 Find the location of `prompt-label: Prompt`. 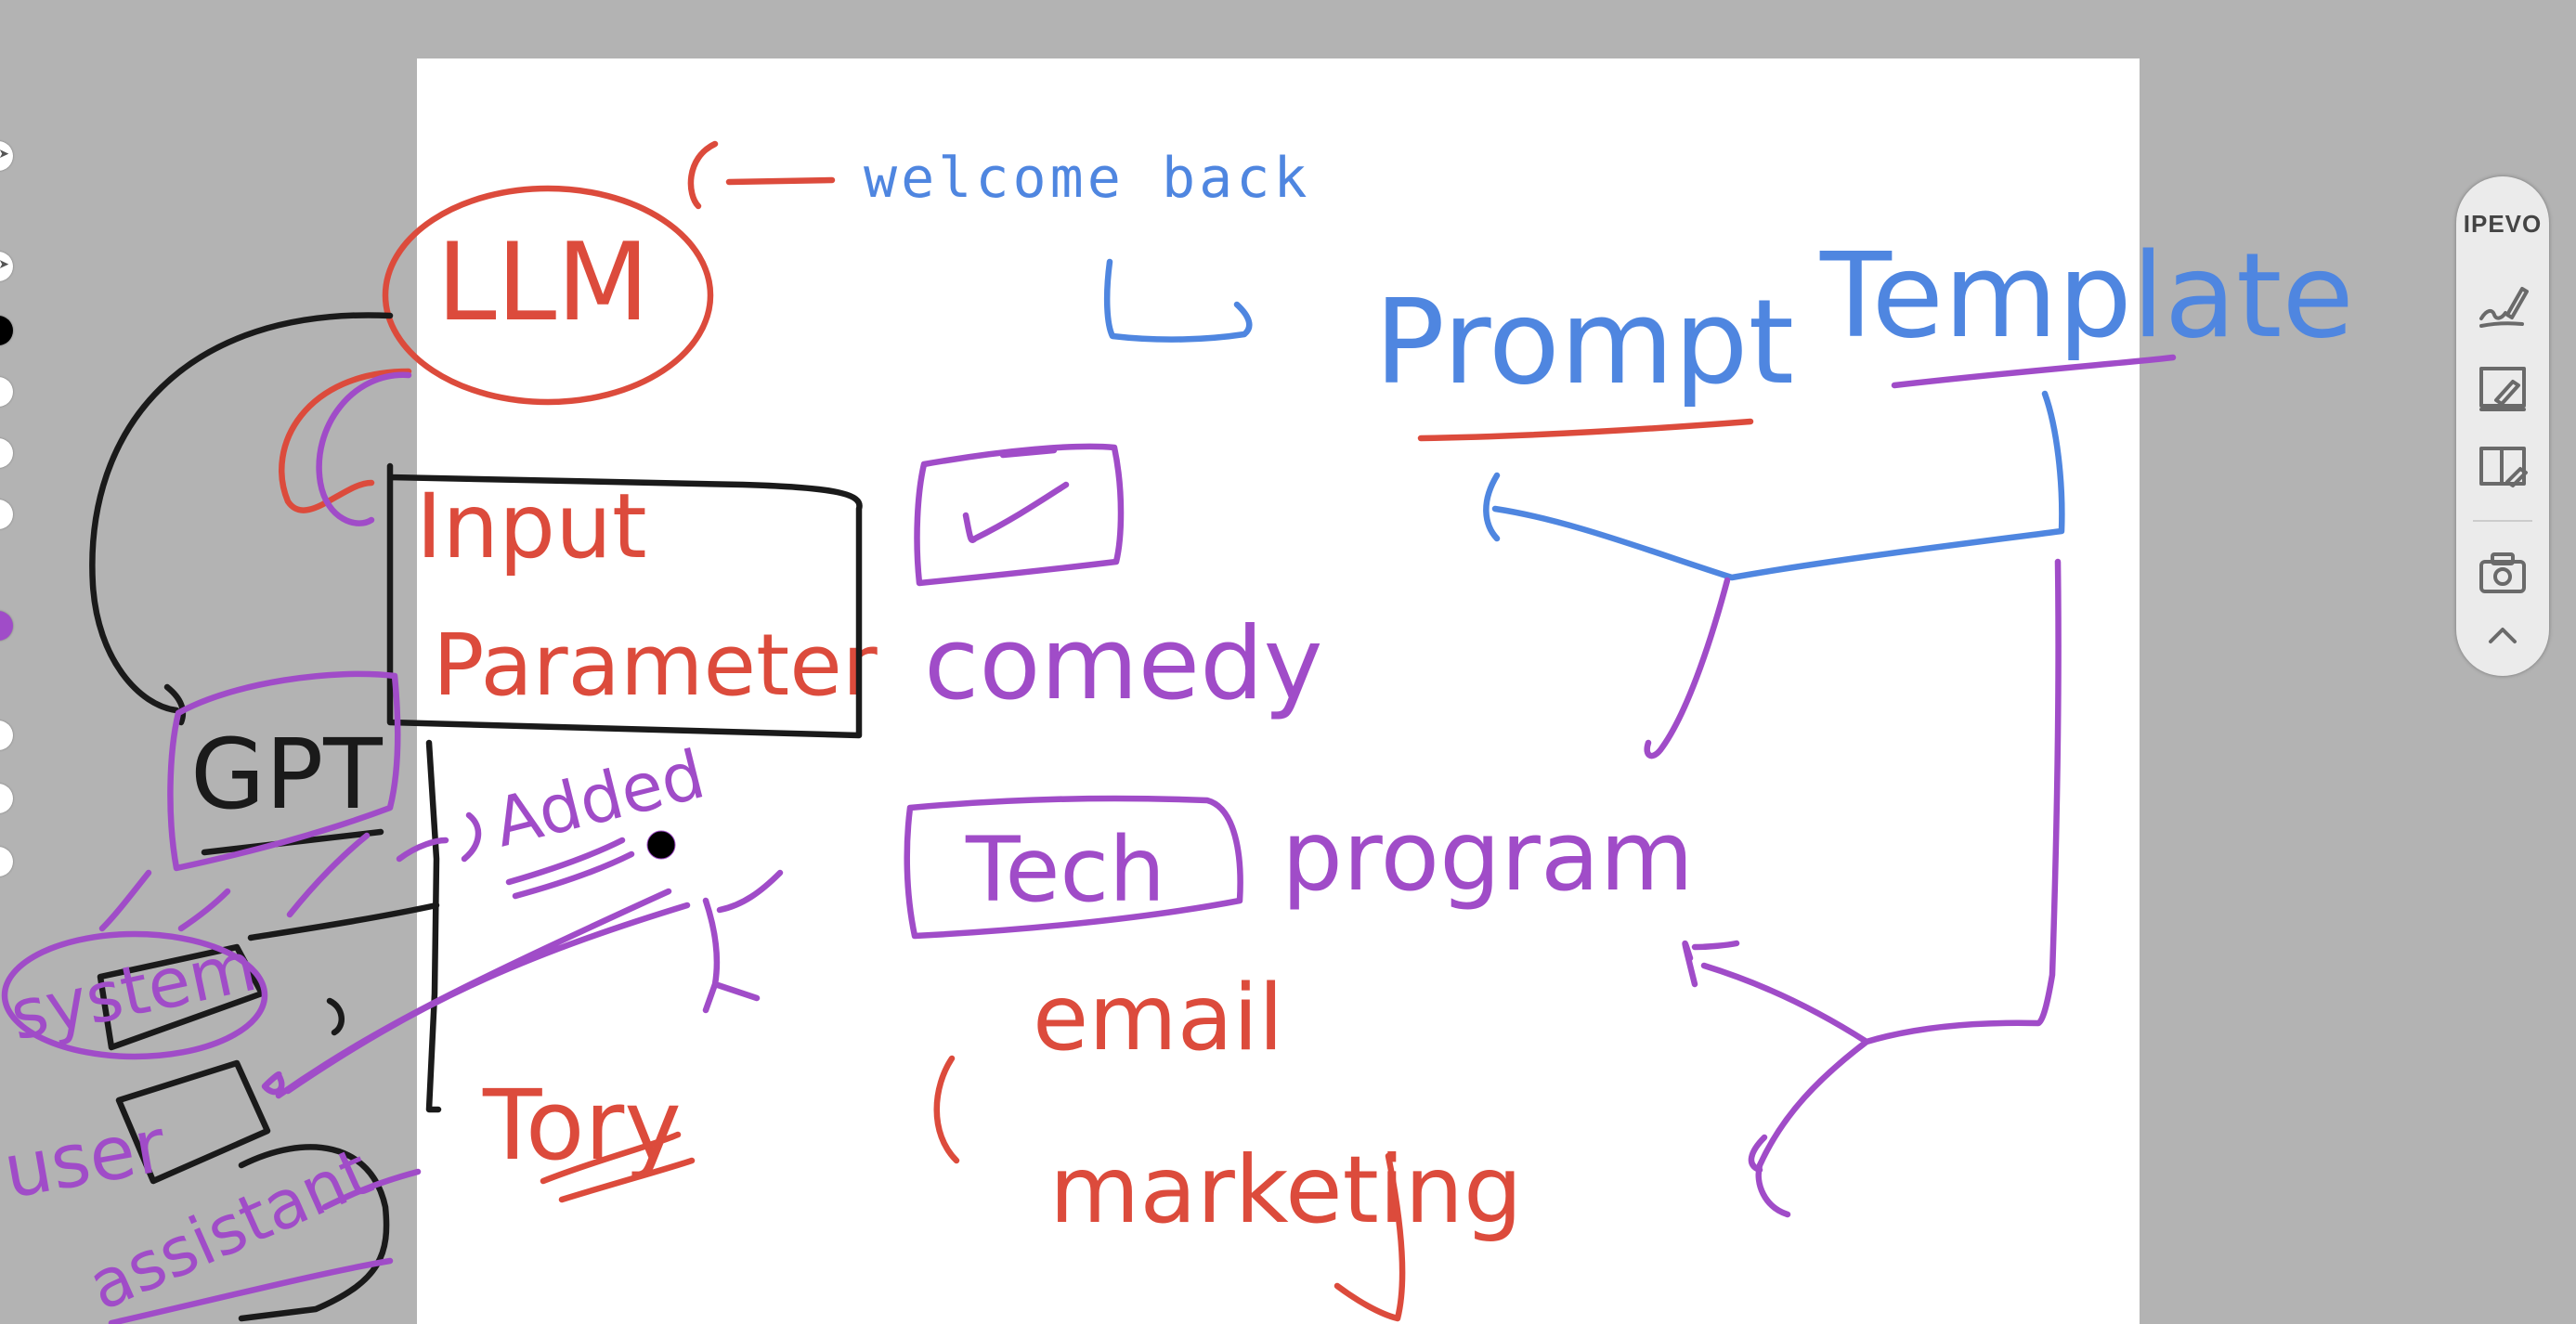

prompt-label: Prompt is located at coordinates (1584, 342).